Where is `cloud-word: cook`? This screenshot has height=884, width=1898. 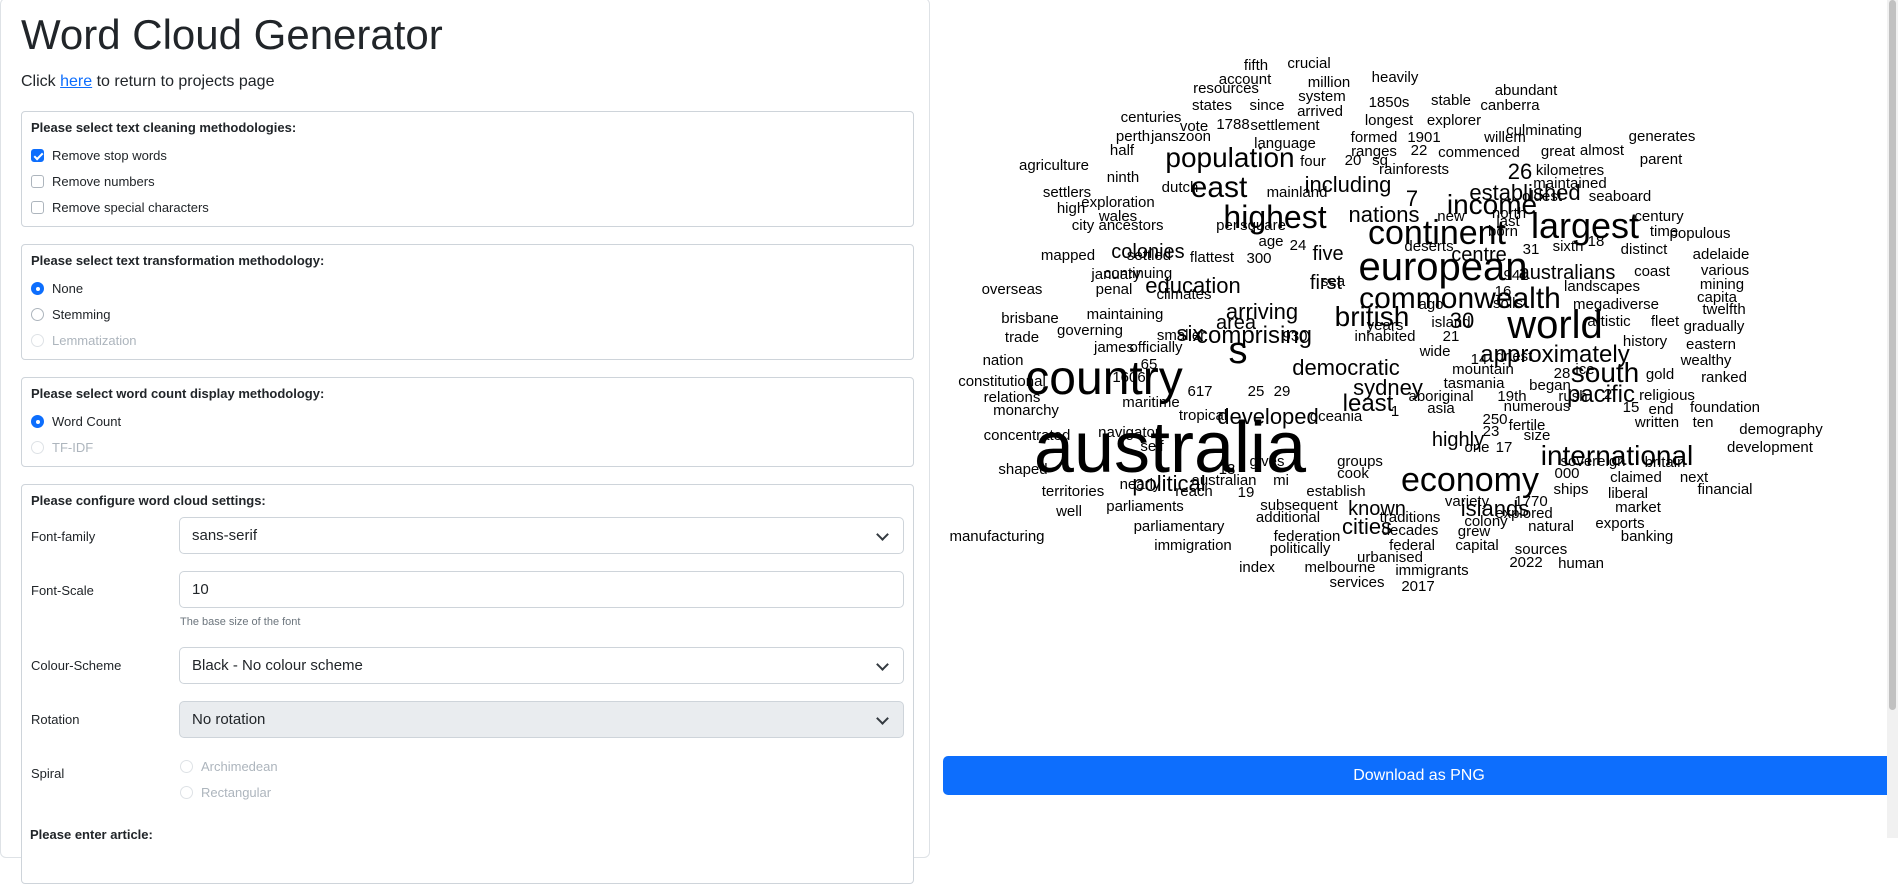 cloud-word: cook is located at coordinates (1353, 474).